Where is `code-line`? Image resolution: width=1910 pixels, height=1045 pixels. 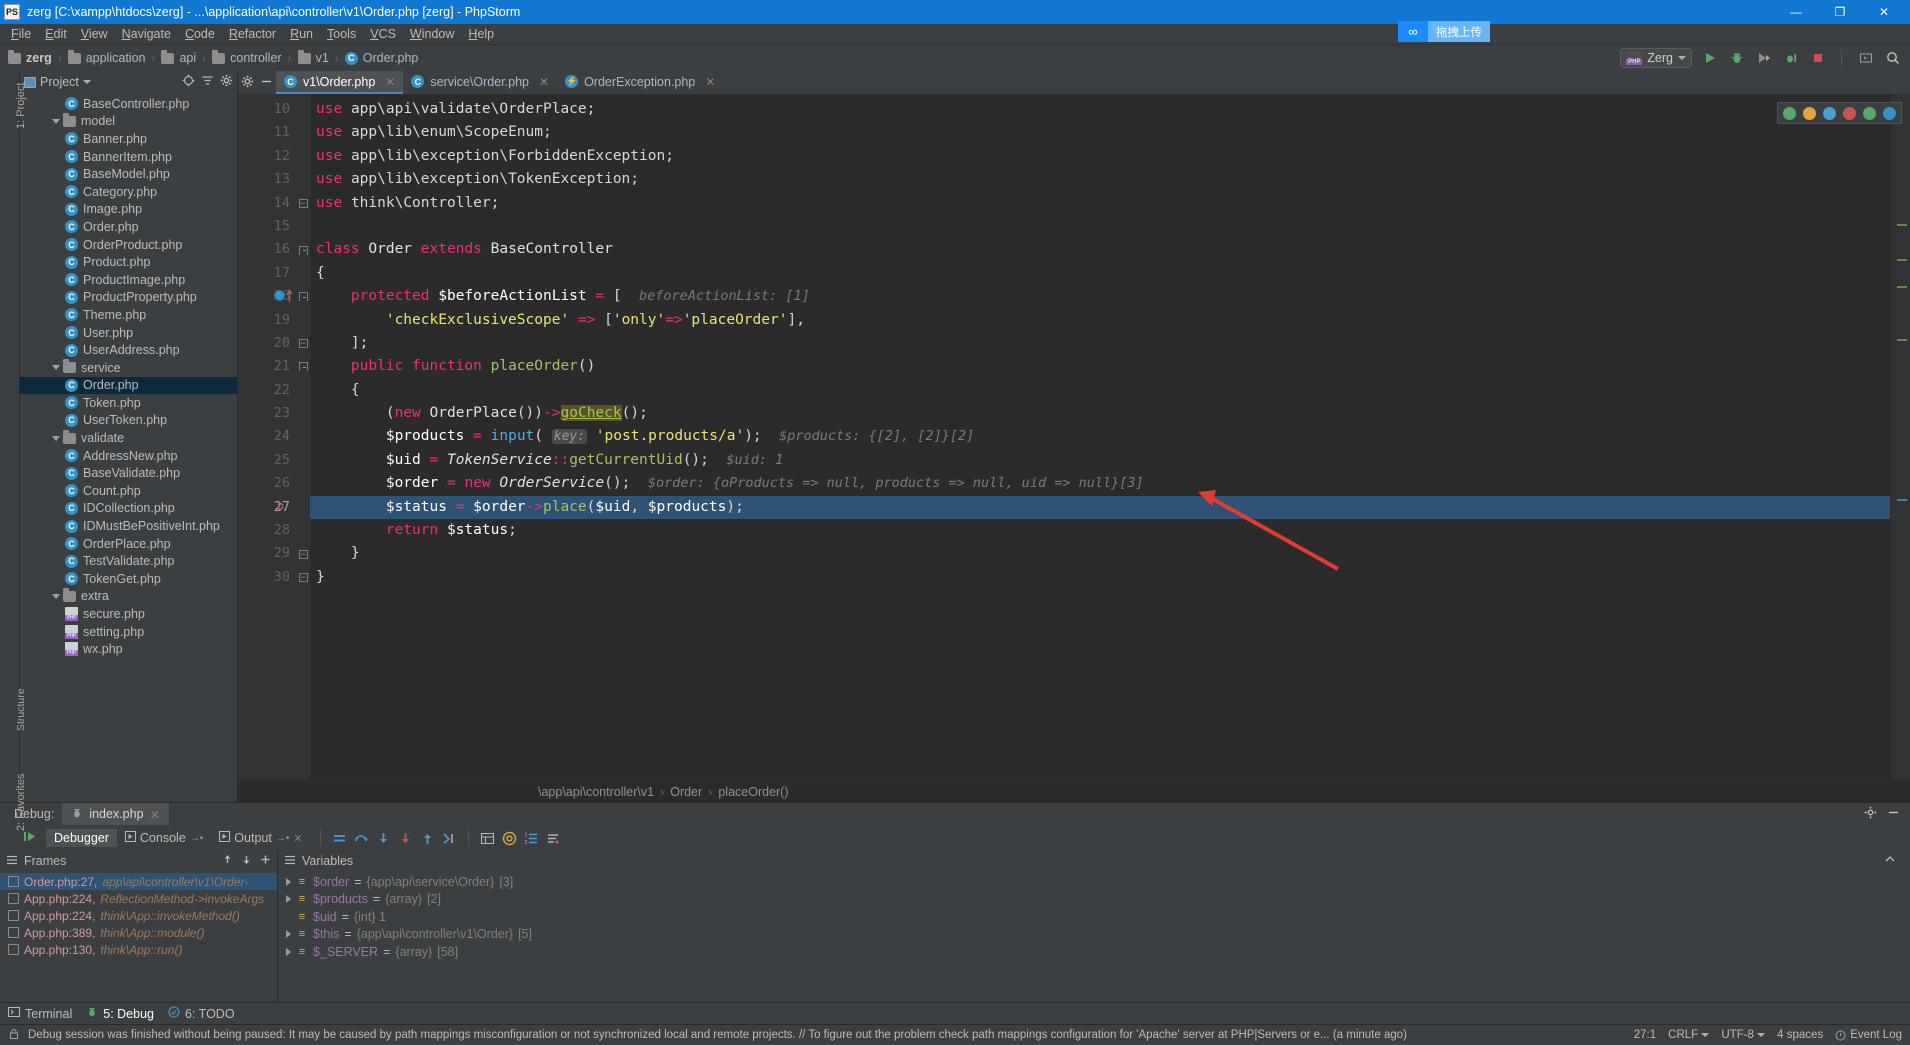
code-line is located at coordinates (1100, 226).